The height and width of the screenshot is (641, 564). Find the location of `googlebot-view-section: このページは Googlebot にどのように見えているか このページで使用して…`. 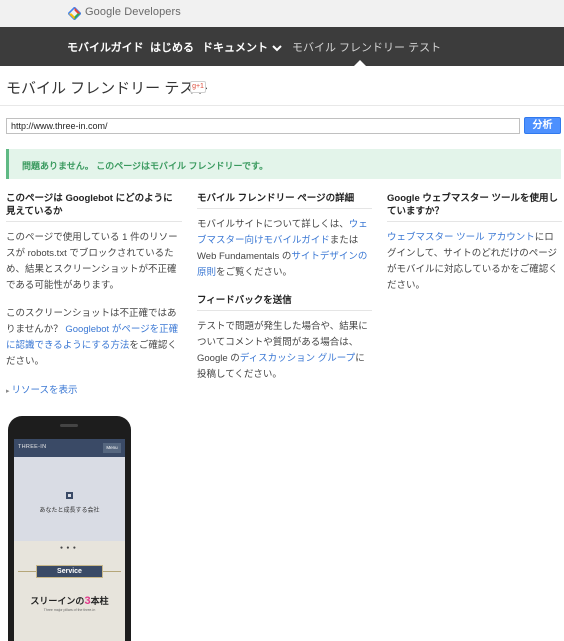

googlebot-view-section: このページは Googlebot にどのように見えているか このページで使用して… is located at coordinates (94, 294).